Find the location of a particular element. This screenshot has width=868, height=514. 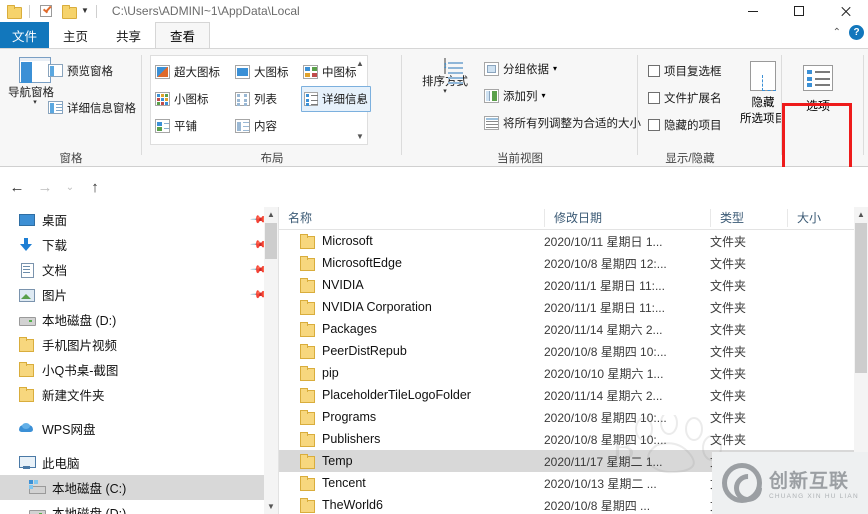

back-button: ← is located at coordinates (17, 187).